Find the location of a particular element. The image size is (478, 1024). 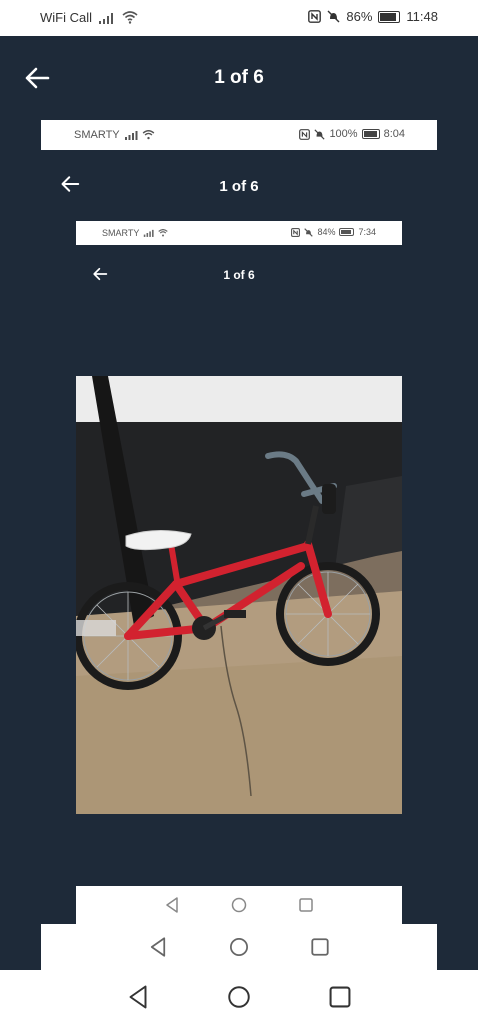

nested-status-bar: SMARTY 100% 8:04 is located at coordinates (239, 135).